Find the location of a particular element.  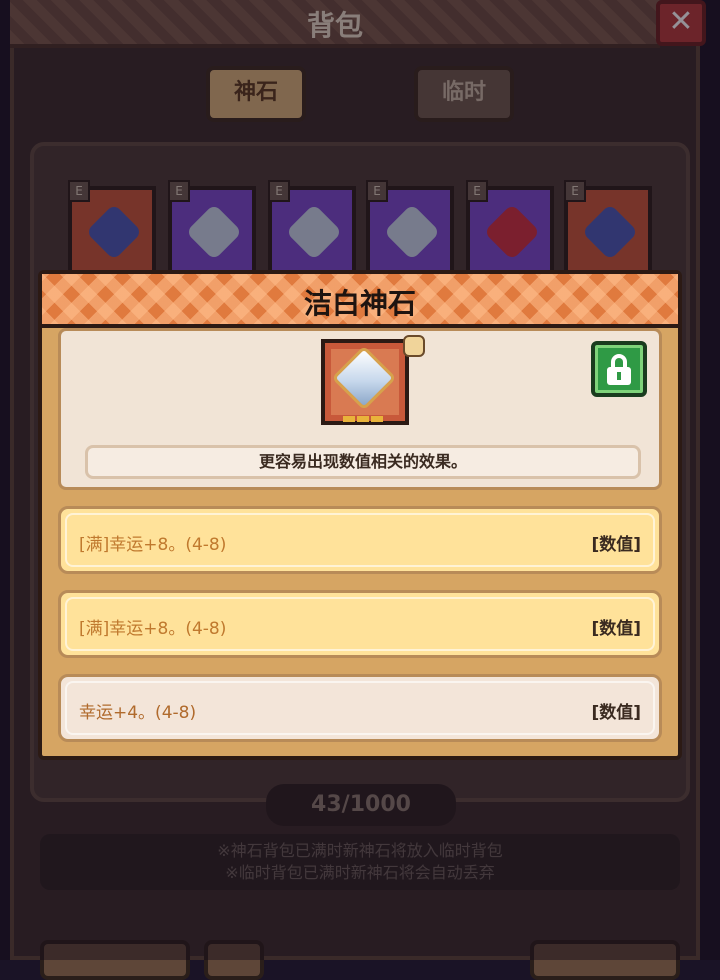

gem-tile is located at coordinates (365, 382).